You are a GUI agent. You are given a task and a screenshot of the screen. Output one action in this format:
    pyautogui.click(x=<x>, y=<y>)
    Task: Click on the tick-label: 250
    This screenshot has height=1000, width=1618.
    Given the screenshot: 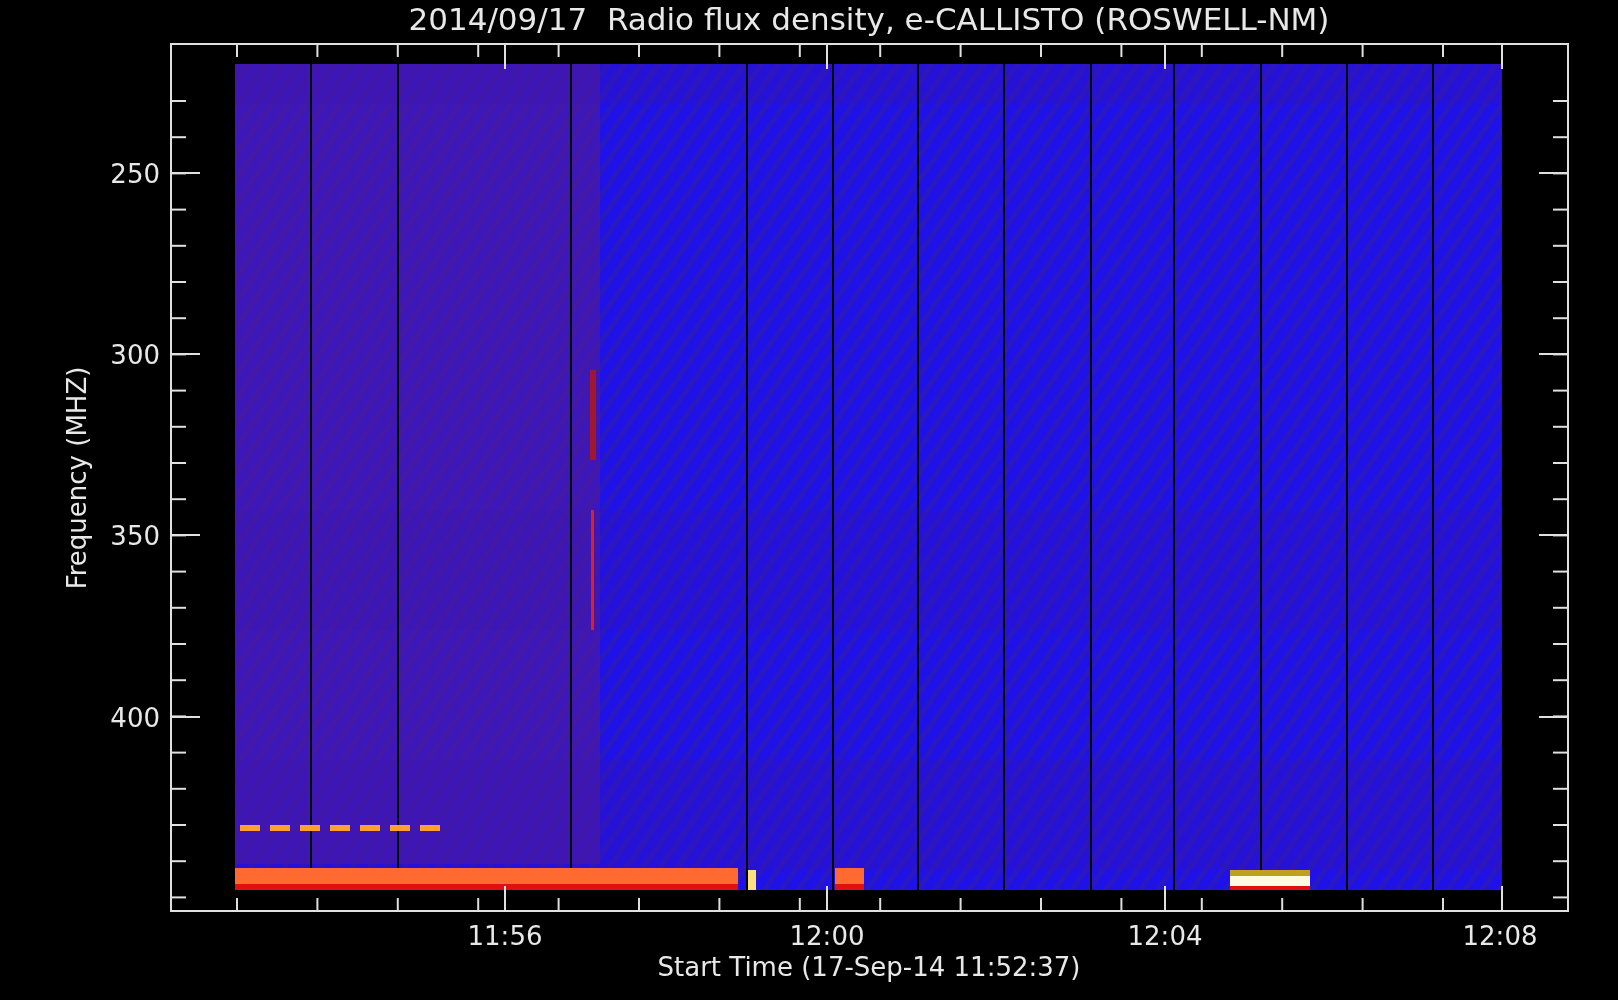 What is the action you would take?
    pyautogui.click(x=135, y=174)
    